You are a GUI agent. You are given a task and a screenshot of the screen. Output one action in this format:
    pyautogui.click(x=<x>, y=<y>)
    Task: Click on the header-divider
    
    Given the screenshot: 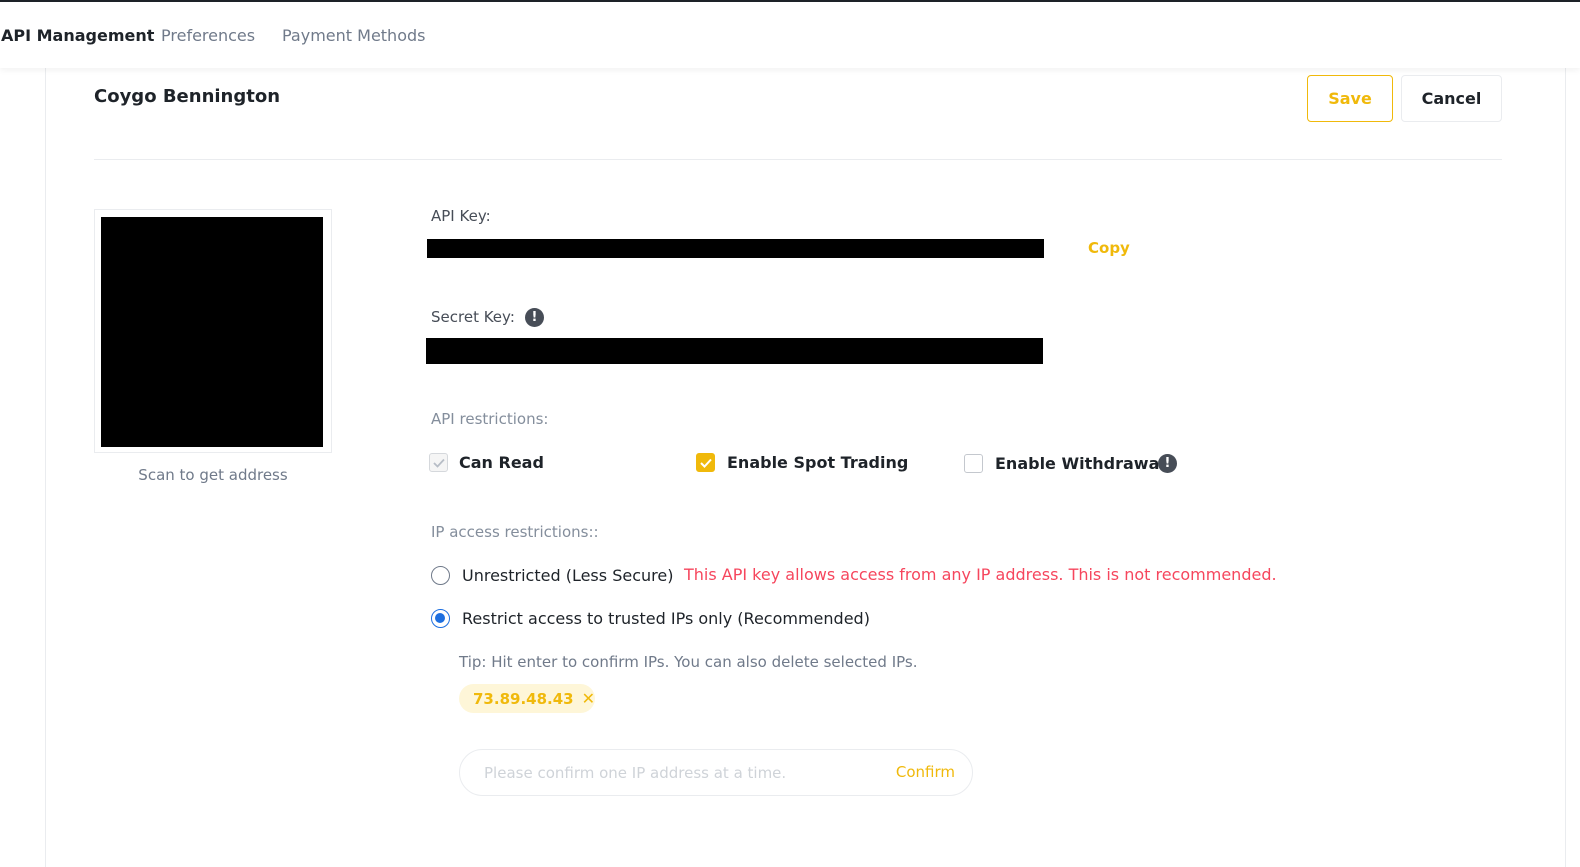 What is the action you would take?
    pyautogui.click(x=798, y=159)
    